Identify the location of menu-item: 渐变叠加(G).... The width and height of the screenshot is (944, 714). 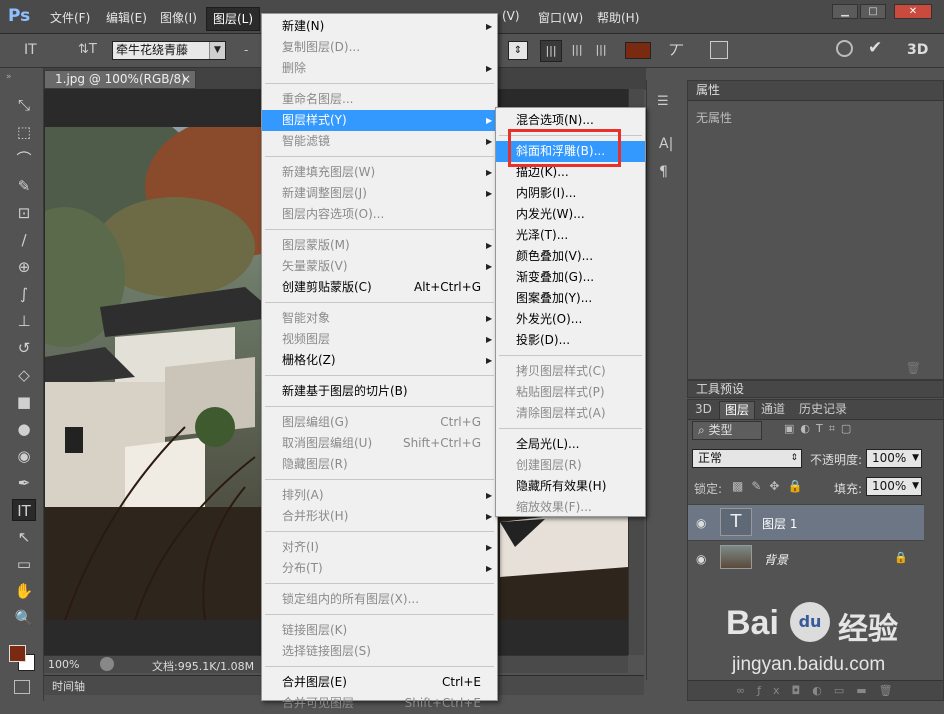
(570, 277).